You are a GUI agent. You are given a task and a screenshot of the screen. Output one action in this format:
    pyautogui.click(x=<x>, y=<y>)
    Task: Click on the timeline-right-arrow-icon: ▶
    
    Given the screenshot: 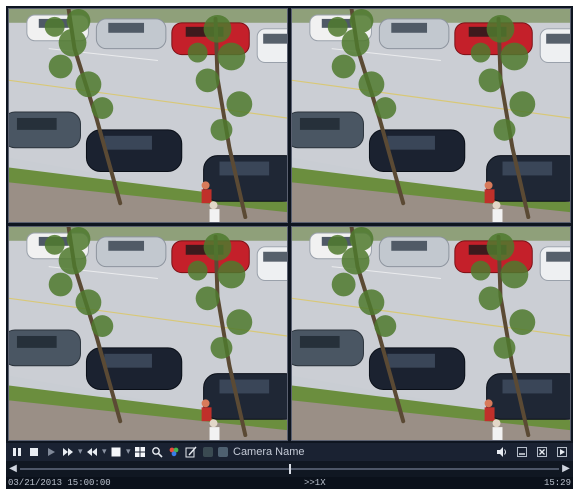 What is the action you would take?
    pyautogui.click(x=566, y=469)
    